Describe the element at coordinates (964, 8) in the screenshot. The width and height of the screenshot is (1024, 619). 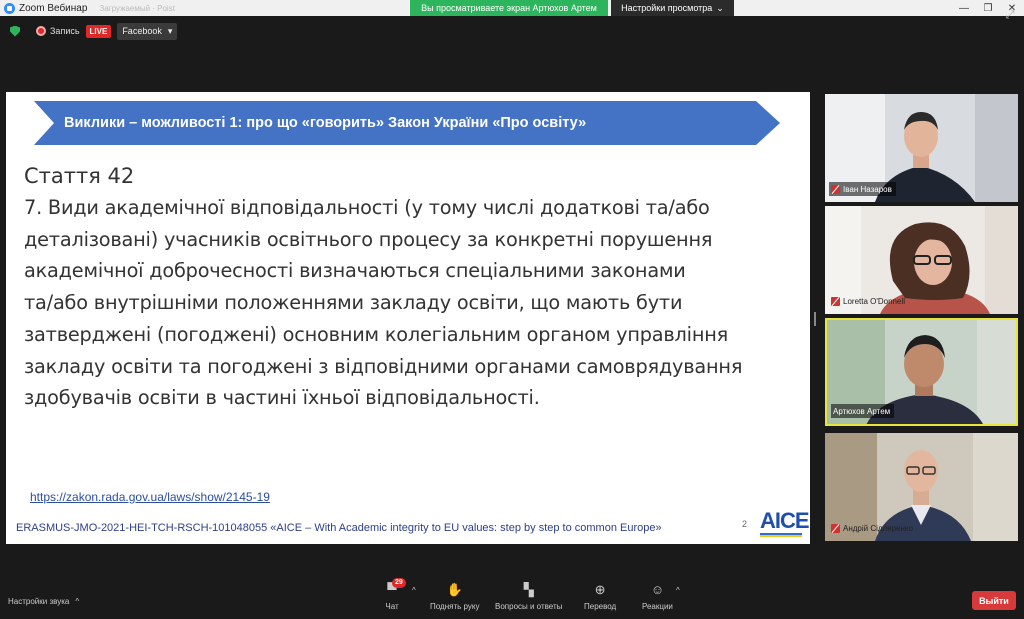
I see `minimize-button: —` at that location.